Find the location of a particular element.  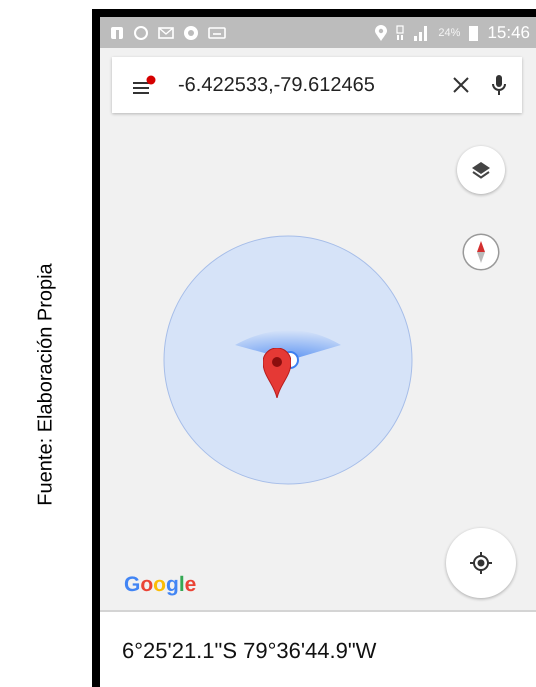

circle-app-icon is located at coordinates (191, 32).